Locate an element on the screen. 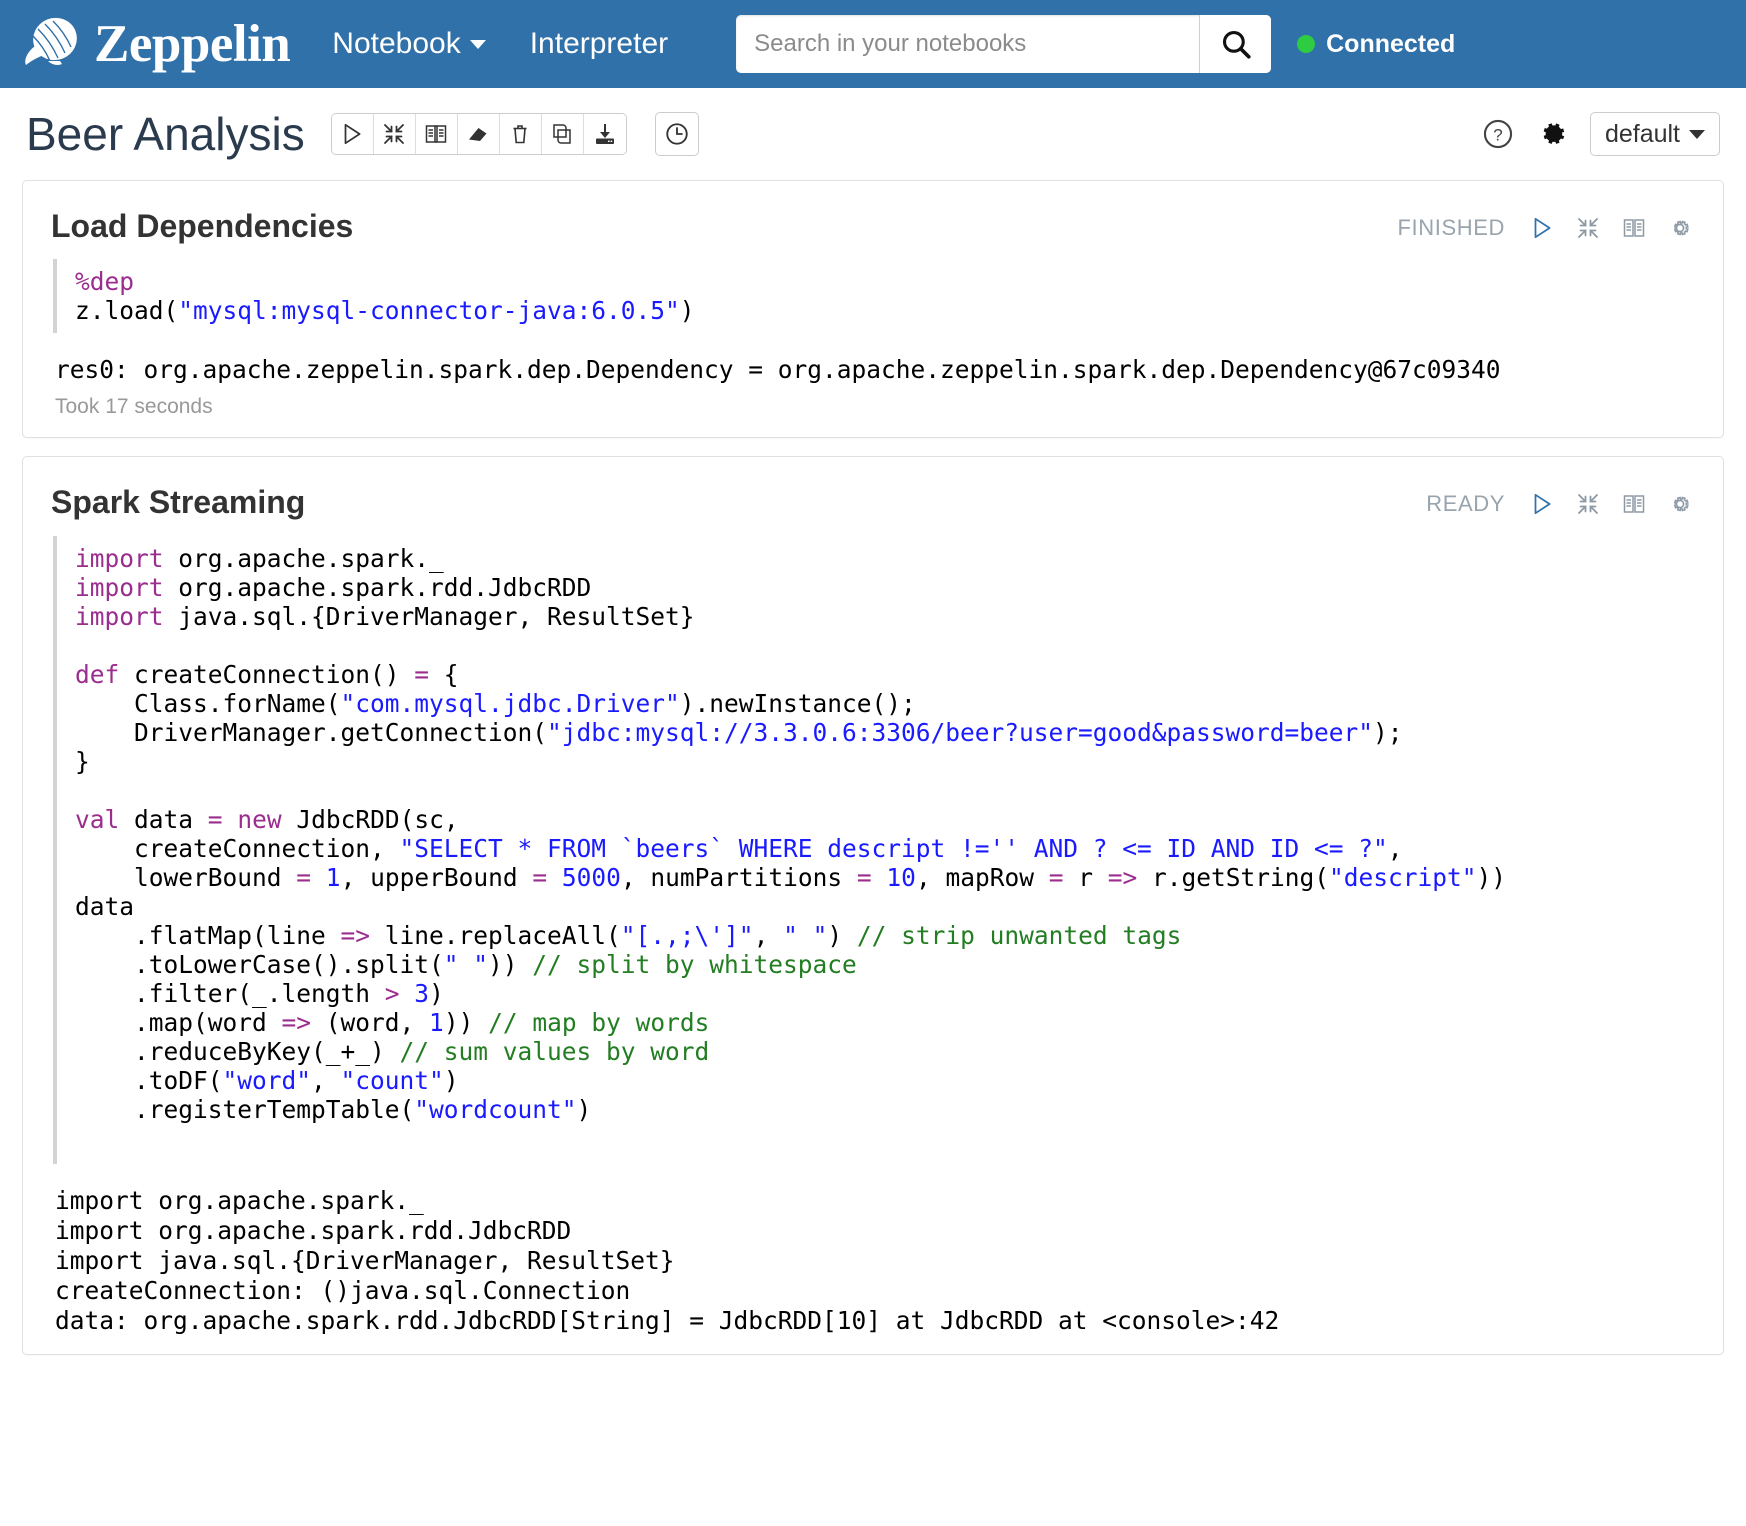  export-notebook-button is located at coordinates (604, 134).